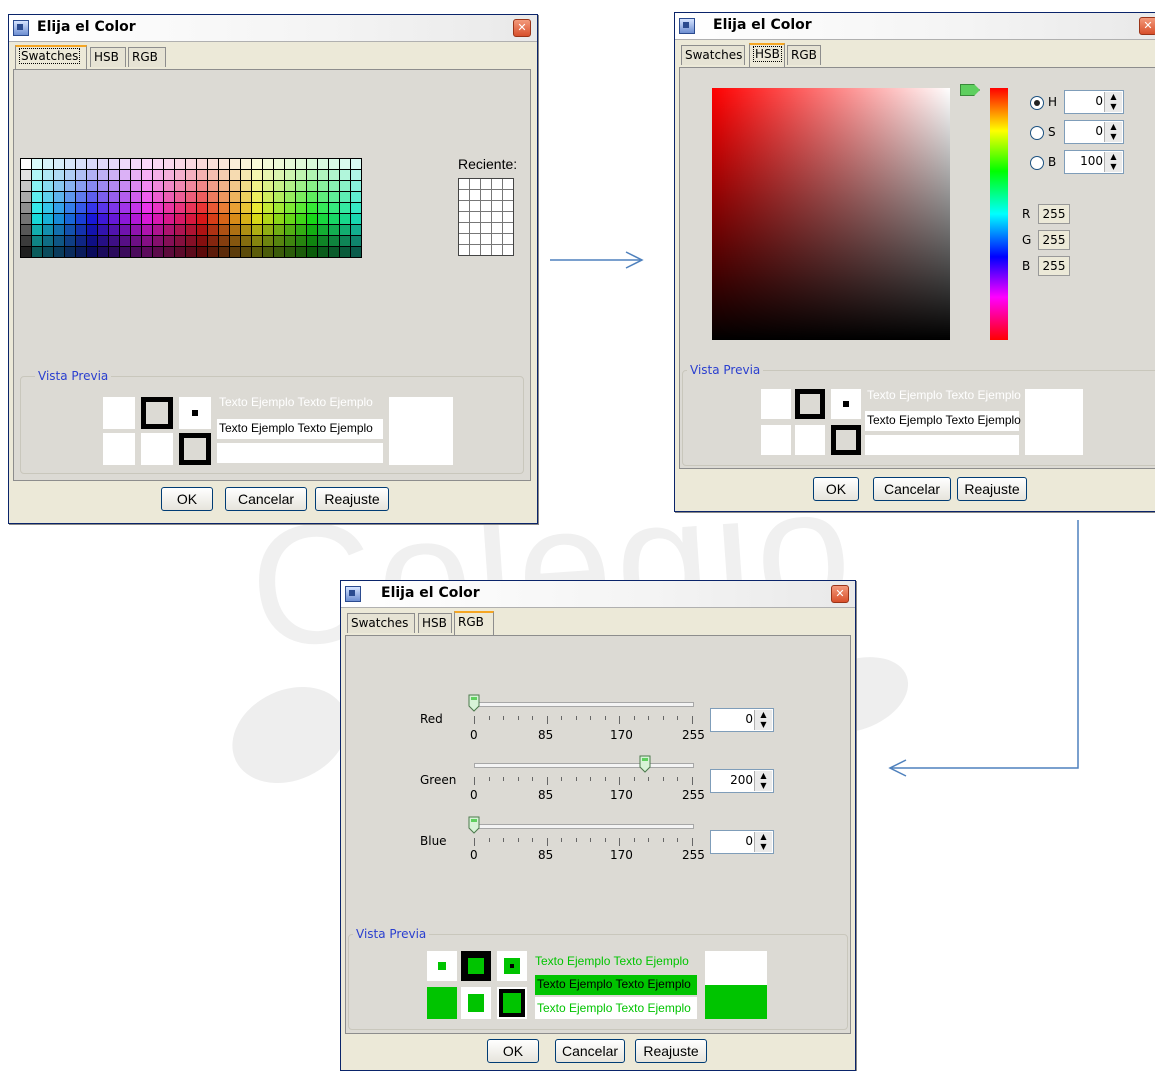 This screenshot has height=1071, width=1155. Describe the element at coordinates (1037, 163) in the screenshot. I see `radio-b` at that location.